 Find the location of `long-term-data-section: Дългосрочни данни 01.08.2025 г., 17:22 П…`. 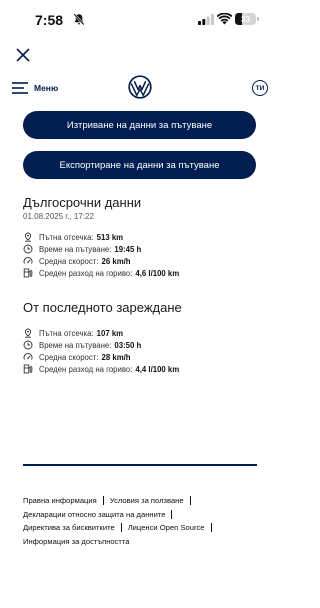

long-term-data-section: Дългосрочни данни 01.08.2025 г., 17:22 П… is located at coordinates (143, 237).